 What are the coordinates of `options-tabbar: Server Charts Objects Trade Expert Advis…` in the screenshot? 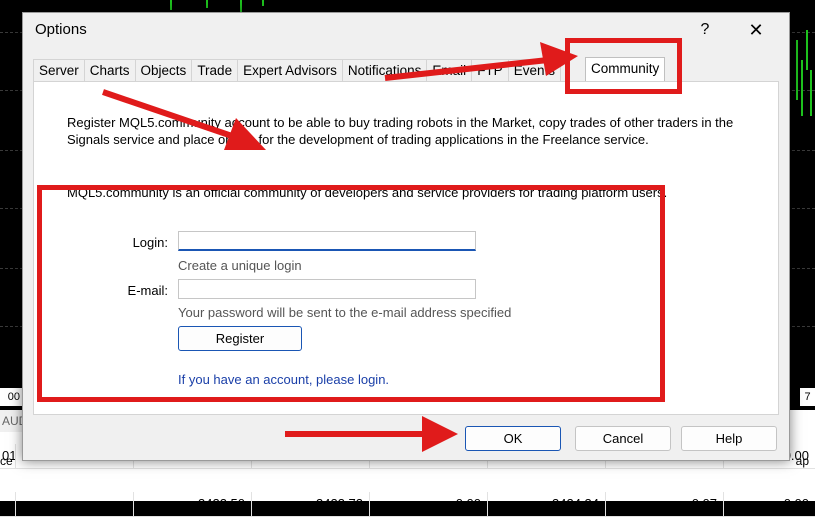 It's located at (297, 70).